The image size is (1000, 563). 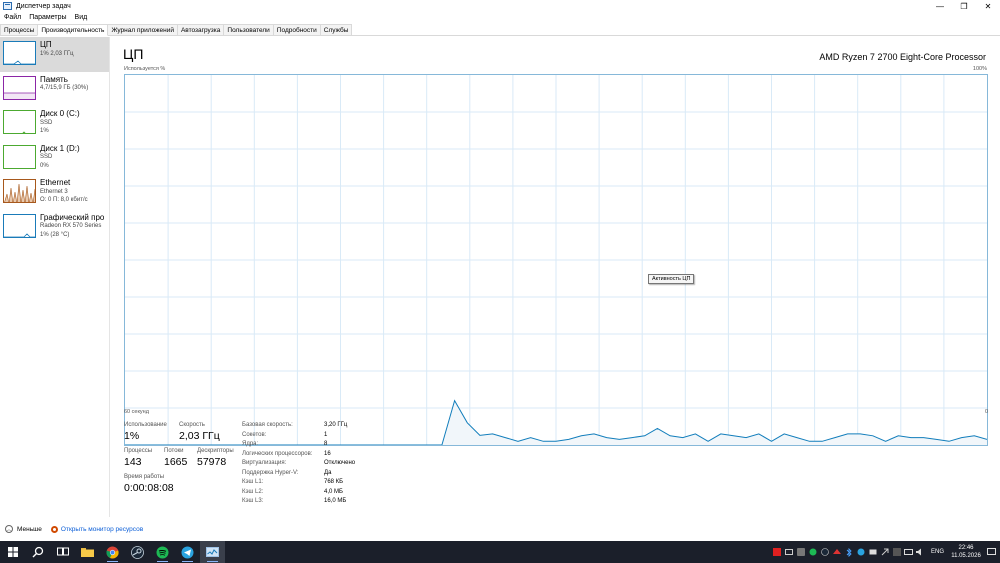 I want to click on task-view-button, so click(x=62, y=552).